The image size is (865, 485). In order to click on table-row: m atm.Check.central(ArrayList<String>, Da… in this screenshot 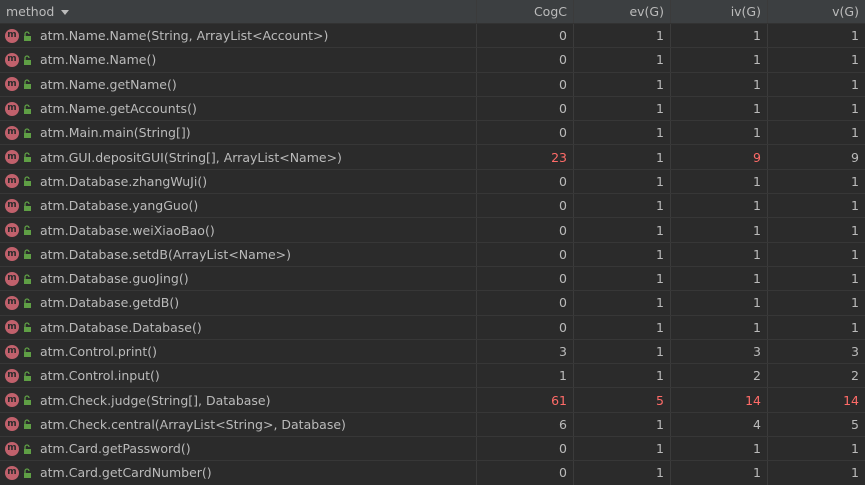, I will do `click(432, 425)`.